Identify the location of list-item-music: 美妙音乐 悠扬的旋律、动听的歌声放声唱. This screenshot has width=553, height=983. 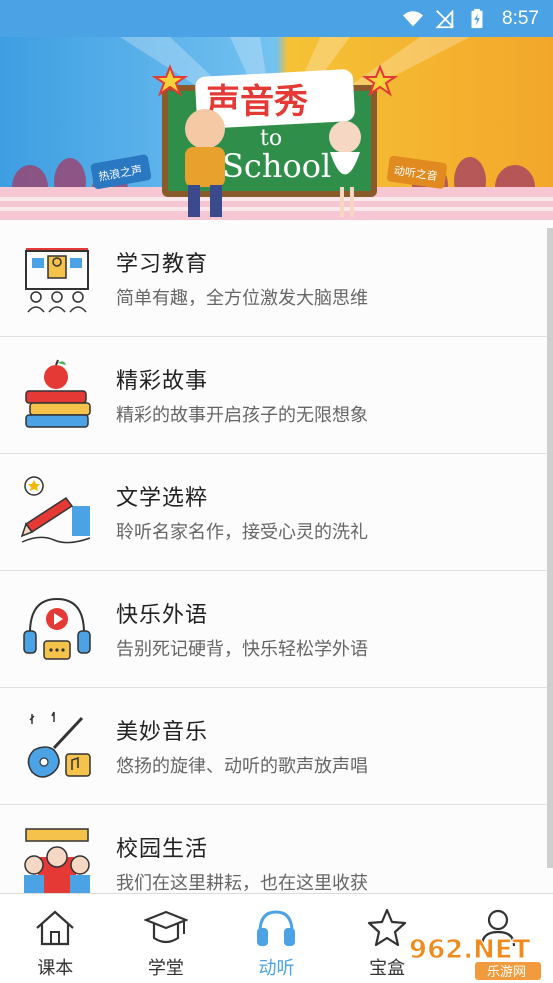
(276, 746).